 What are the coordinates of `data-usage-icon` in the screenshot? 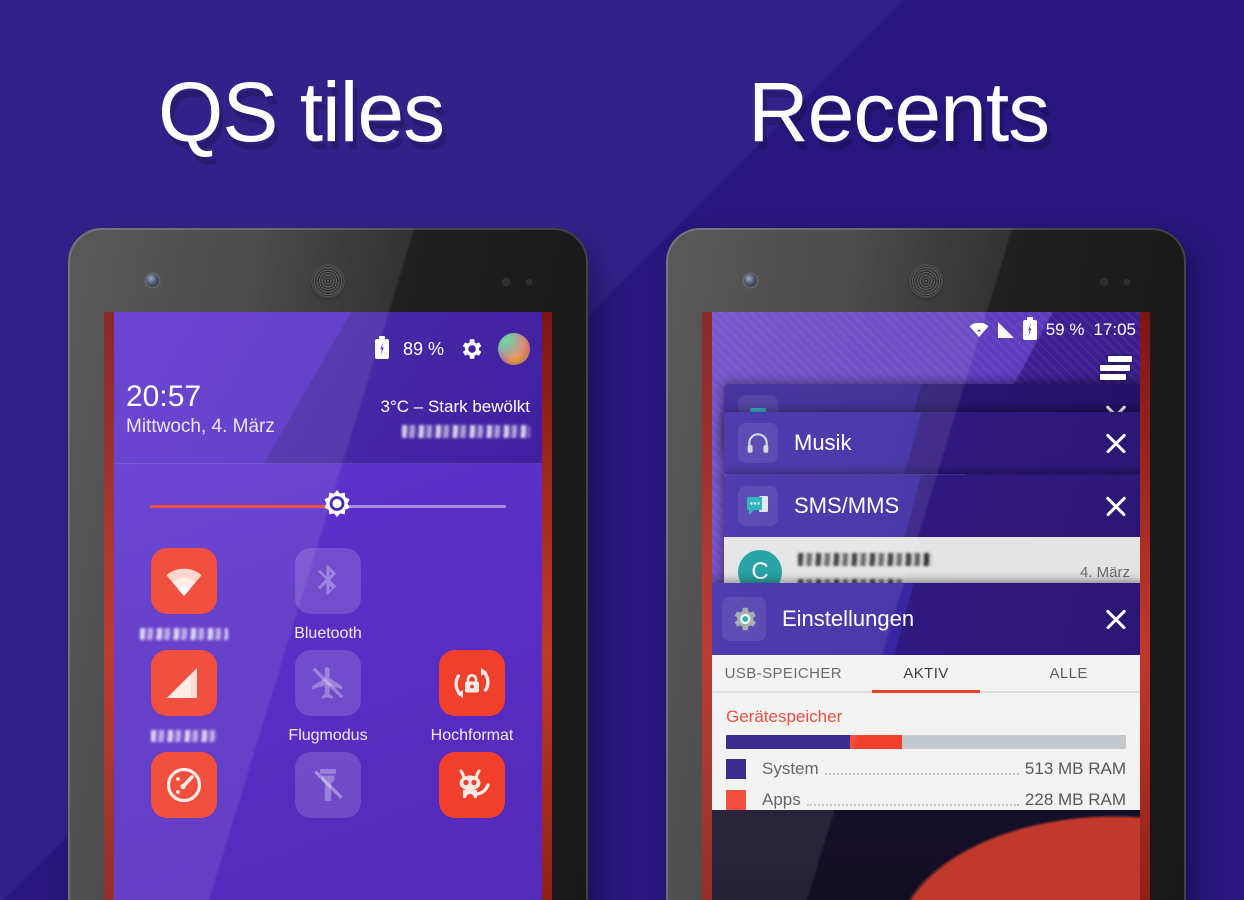 It's located at (184, 785).